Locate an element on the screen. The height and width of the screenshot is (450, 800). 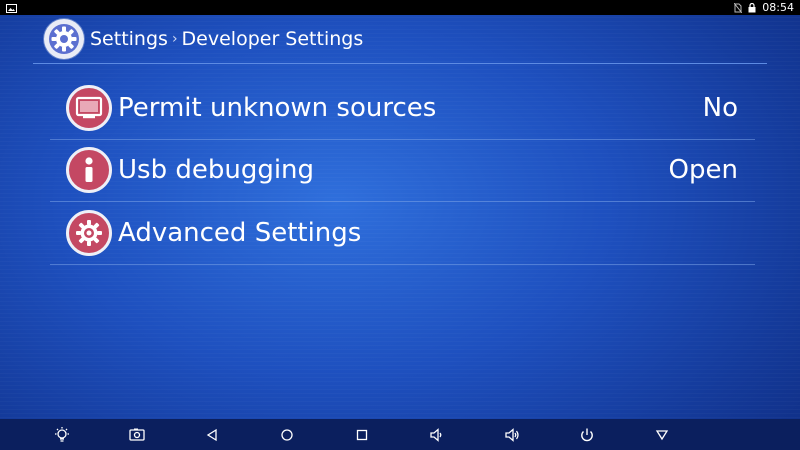
setting-label: Usb debugging is located at coordinates (216, 170).